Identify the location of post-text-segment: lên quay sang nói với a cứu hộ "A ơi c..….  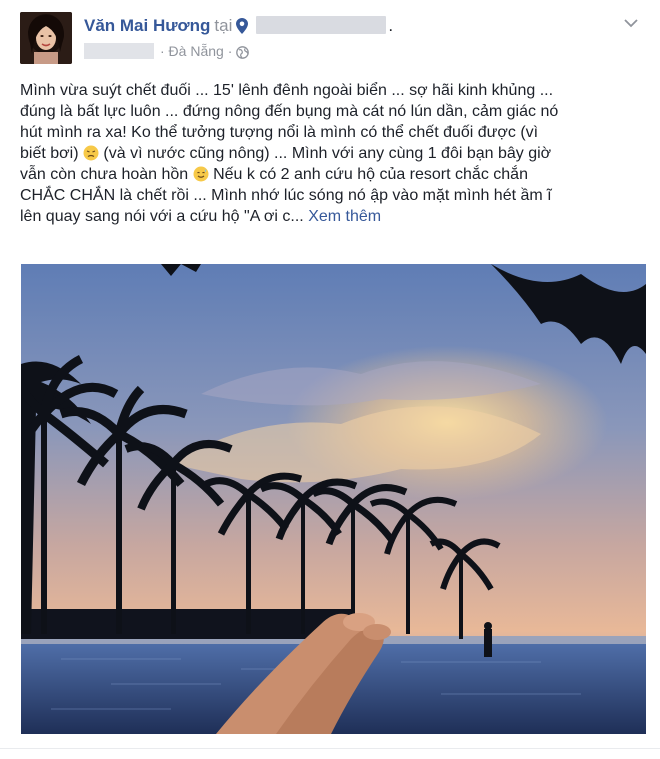
(164, 216).